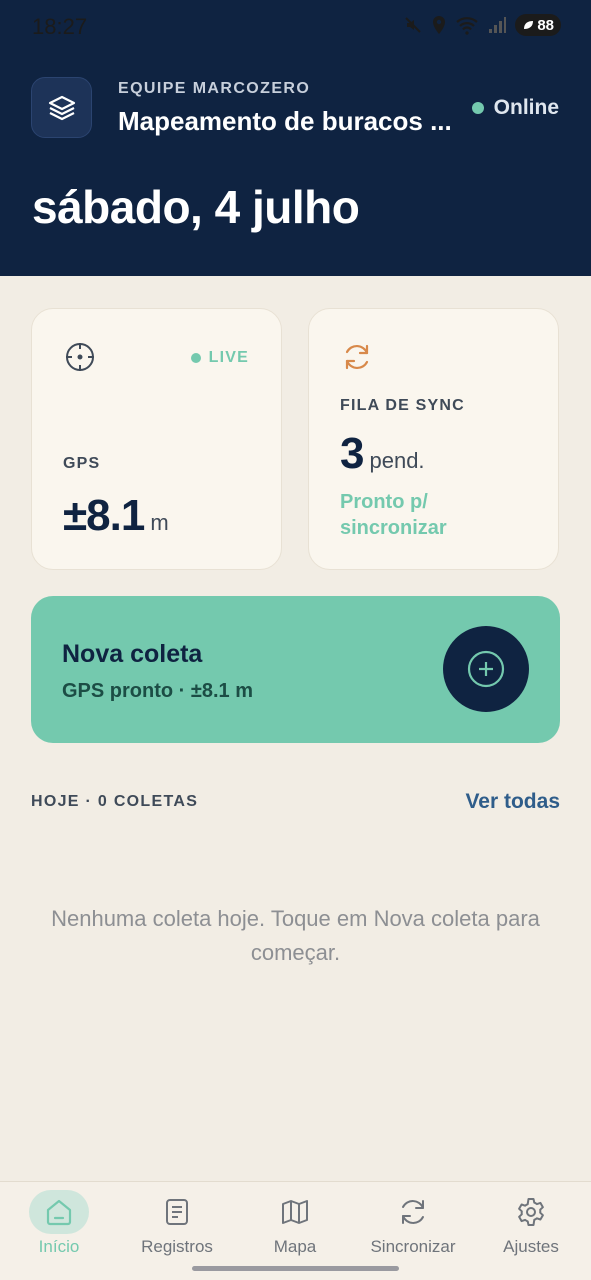 This screenshot has width=591, height=1280. I want to click on layers-icon, so click(61, 107).